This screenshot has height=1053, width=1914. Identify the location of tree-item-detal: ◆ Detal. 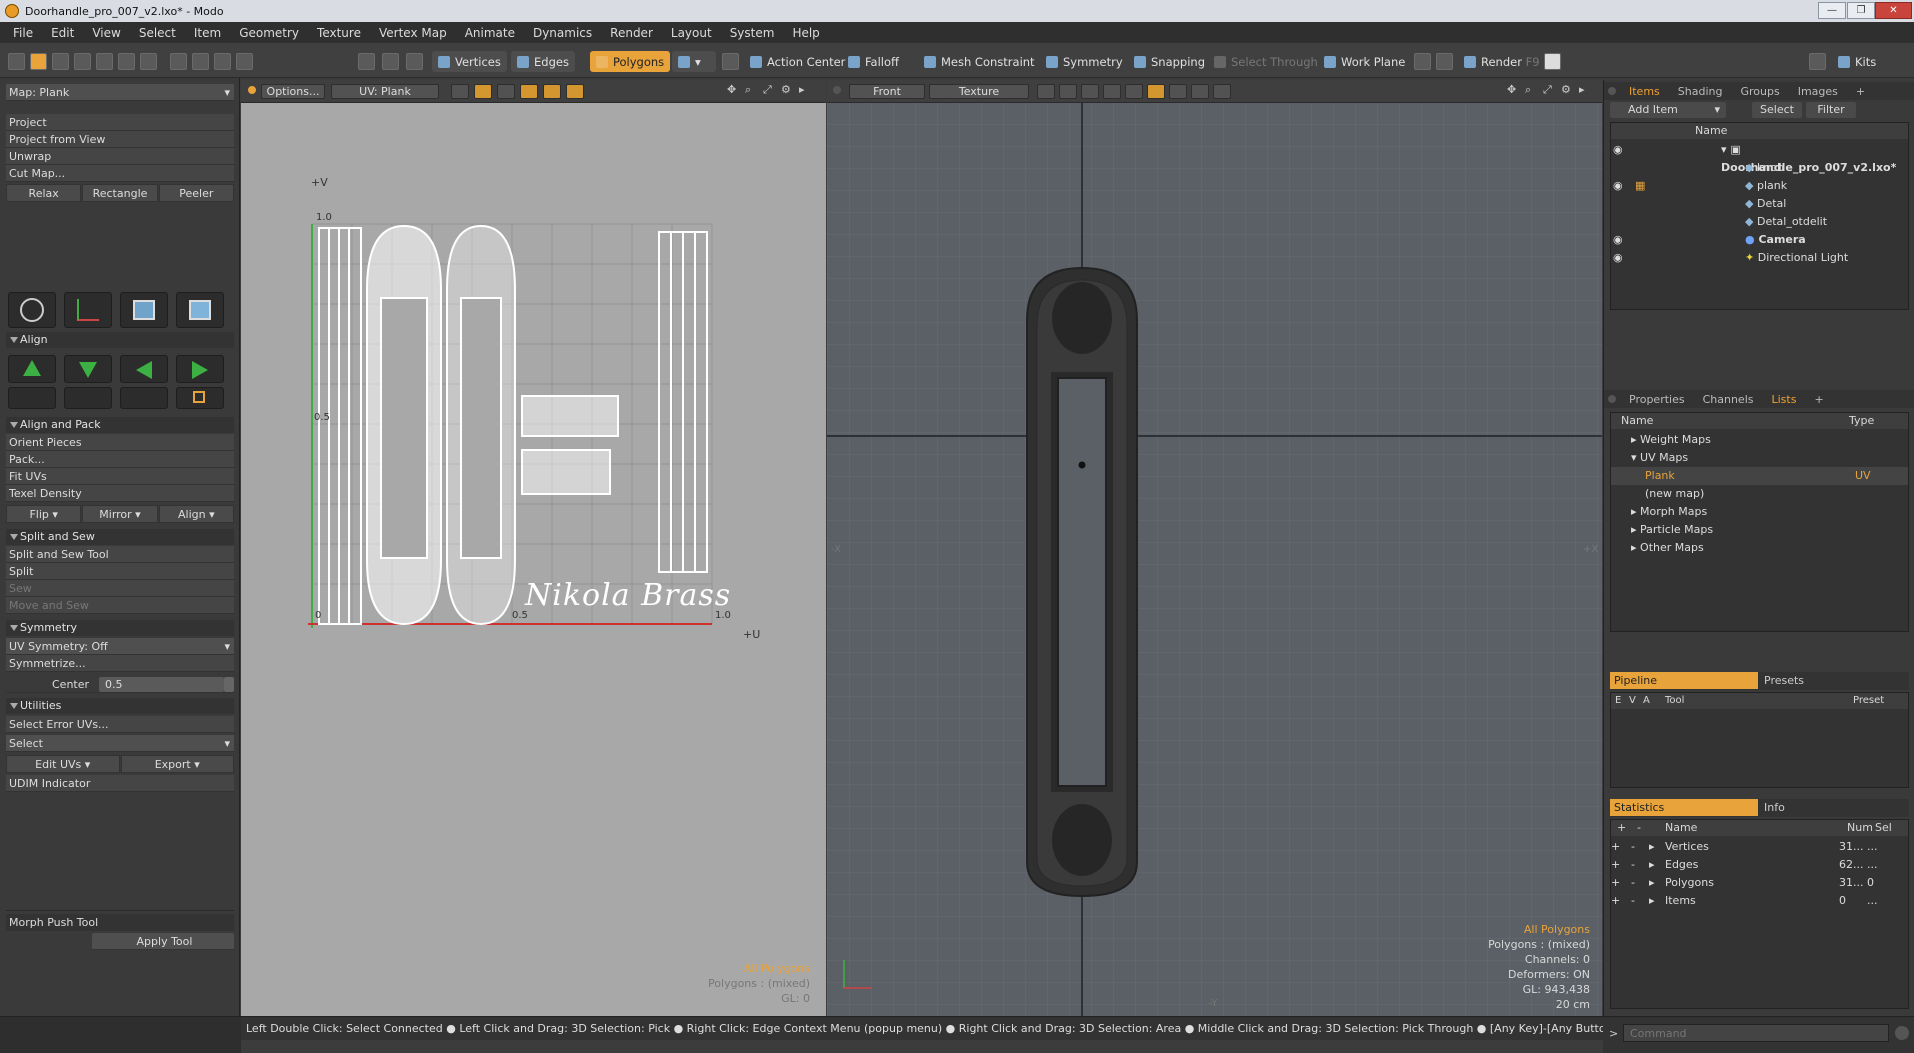
(1759, 204).